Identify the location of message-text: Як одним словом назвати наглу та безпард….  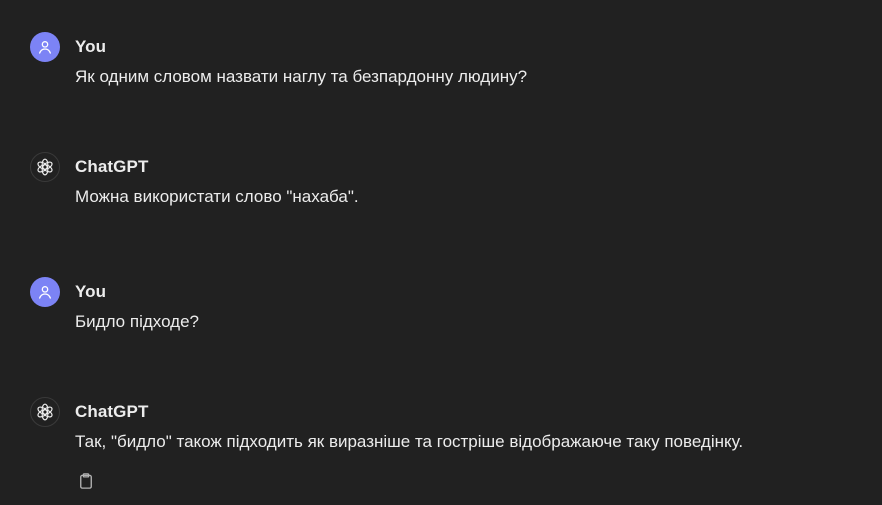
(301, 76).